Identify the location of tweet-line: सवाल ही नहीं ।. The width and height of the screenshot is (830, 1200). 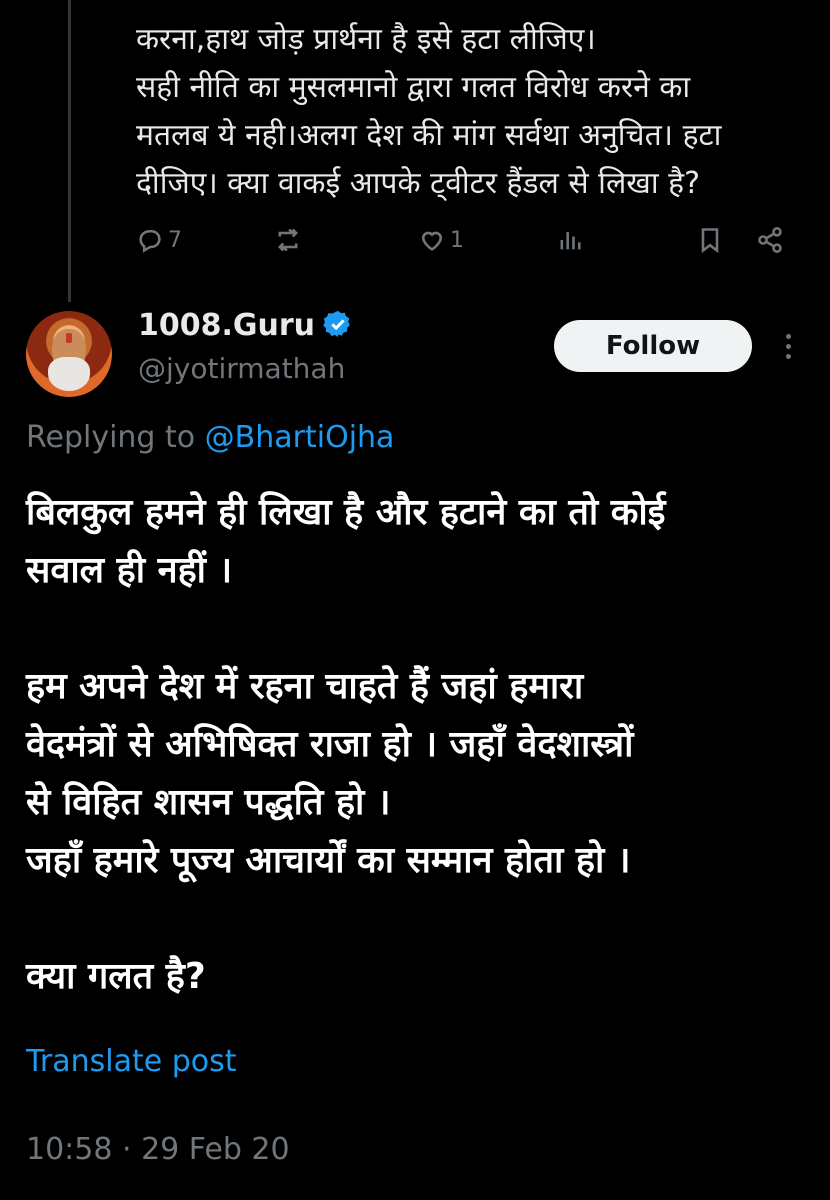
(129, 570).